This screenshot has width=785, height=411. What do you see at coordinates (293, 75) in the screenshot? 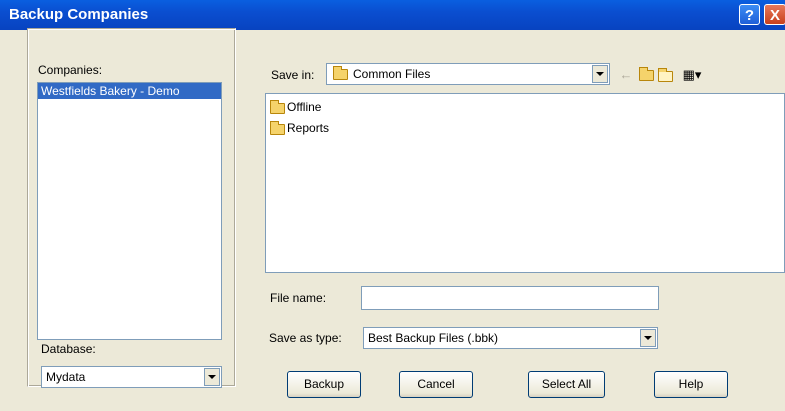
I see `save-in-label: Save in:` at bounding box center [293, 75].